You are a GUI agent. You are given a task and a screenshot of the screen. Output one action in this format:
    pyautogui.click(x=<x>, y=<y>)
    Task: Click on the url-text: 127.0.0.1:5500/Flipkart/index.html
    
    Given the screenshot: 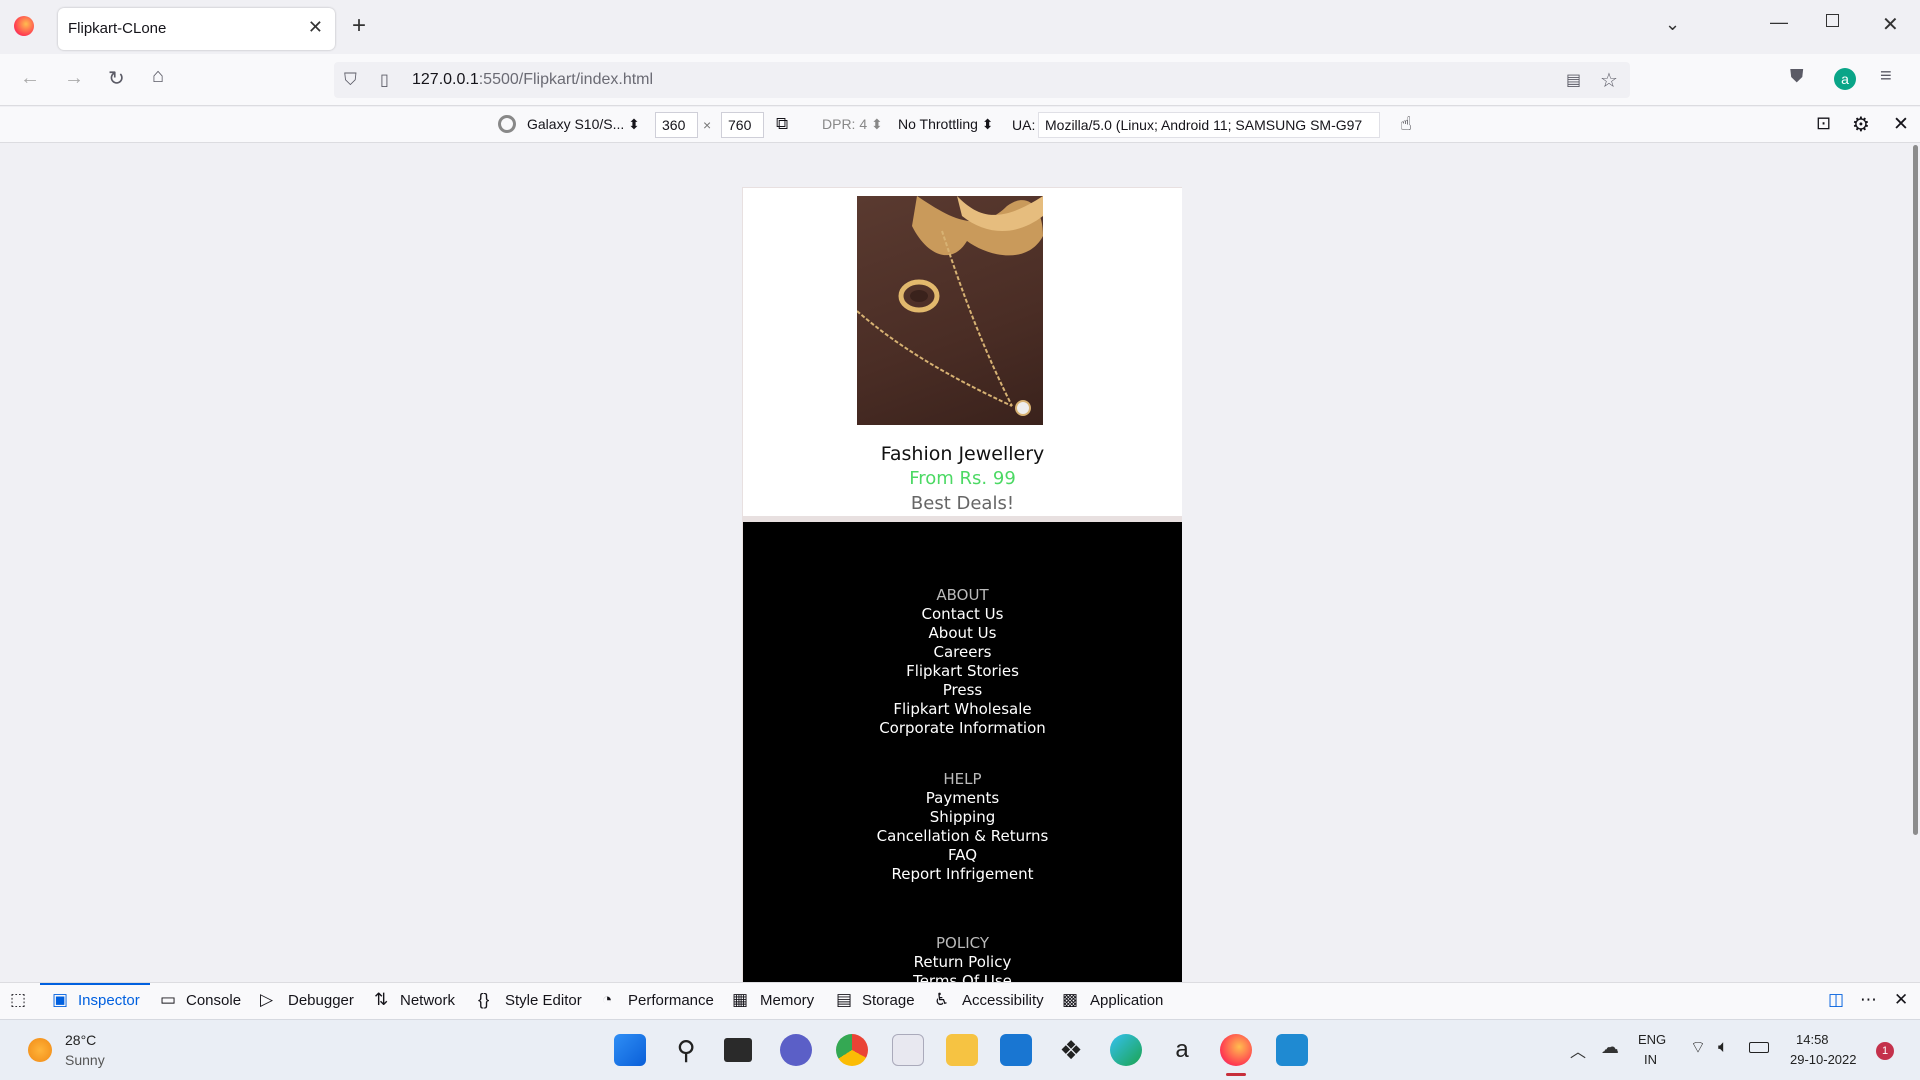 What is the action you would take?
    pyautogui.click(x=532, y=80)
    